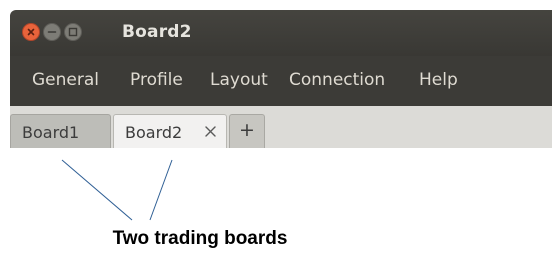  I want to click on tab-label: Board1, so click(51, 132).